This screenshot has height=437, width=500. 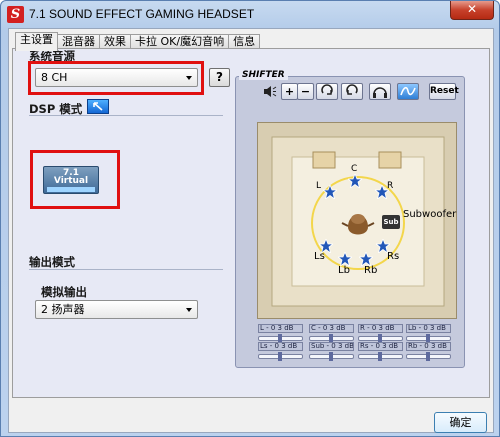 What do you see at coordinates (371, 270) in the screenshot?
I see `speaker-rb-label: Rb` at bounding box center [371, 270].